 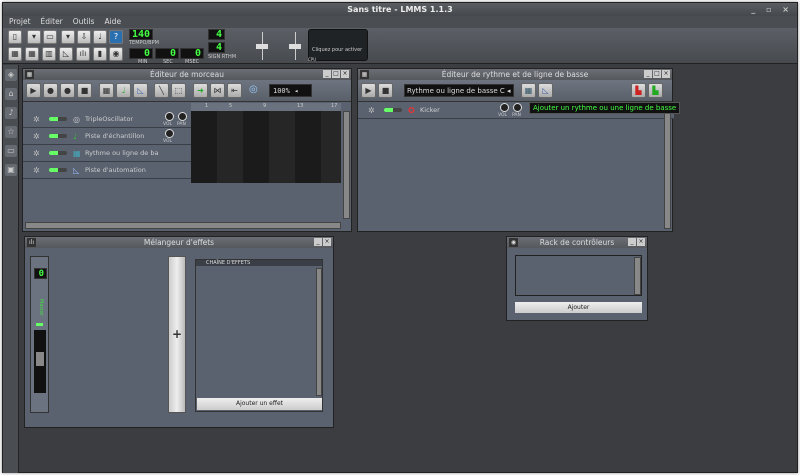 What do you see at coordinates (34, 37) in the screenshot?
I see `new-from-template-icon: ▾` at bounding box center [34, 37].